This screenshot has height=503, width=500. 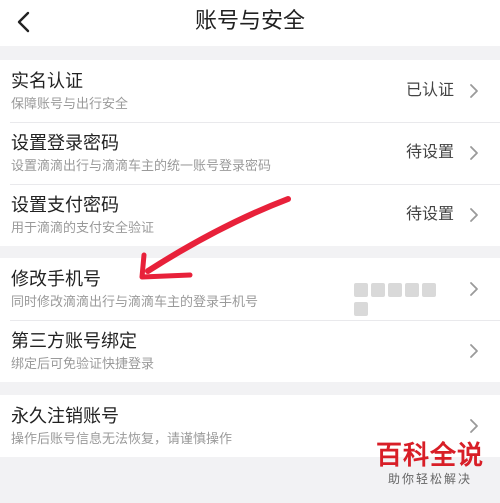 I want to click on row-set-login-password: 设置登录密码 设置滴滴出行与滴滴车主的统一账号登录密码 待设置, so click(x=250, y=153).